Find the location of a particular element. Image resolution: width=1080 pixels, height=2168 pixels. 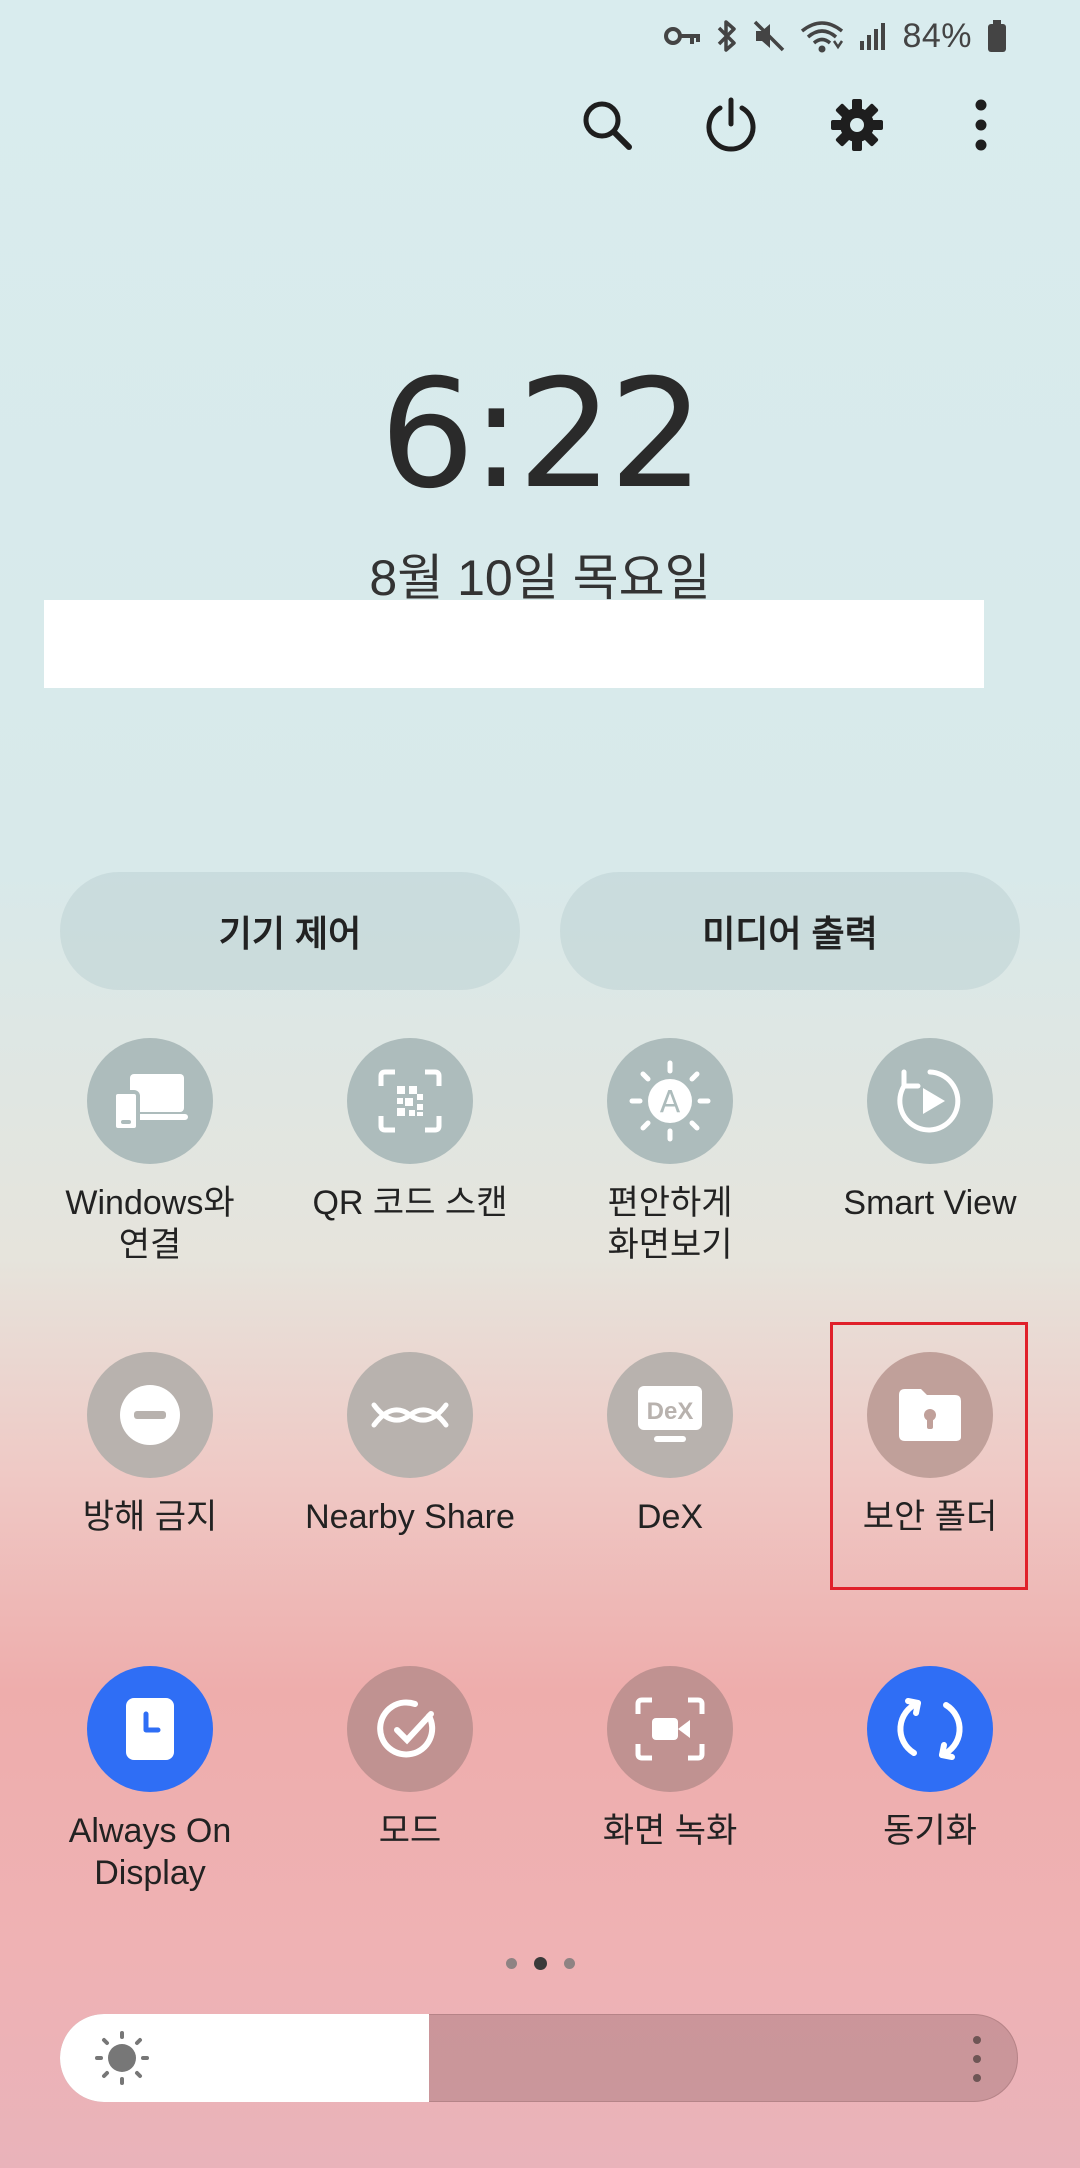

tile-link-to-windows: Windows와 연결 is located at coordinates (150, 1152).